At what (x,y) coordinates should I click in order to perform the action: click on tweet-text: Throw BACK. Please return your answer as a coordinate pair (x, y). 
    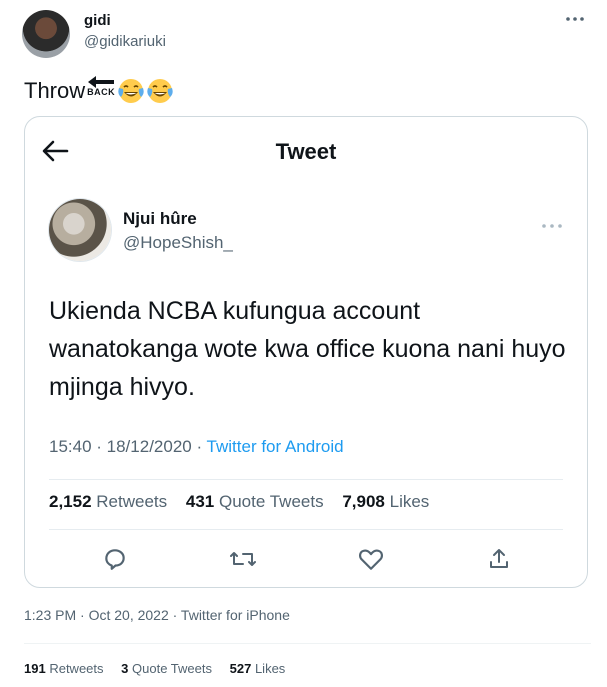
    Looking at the image, I should click on (98, 90).